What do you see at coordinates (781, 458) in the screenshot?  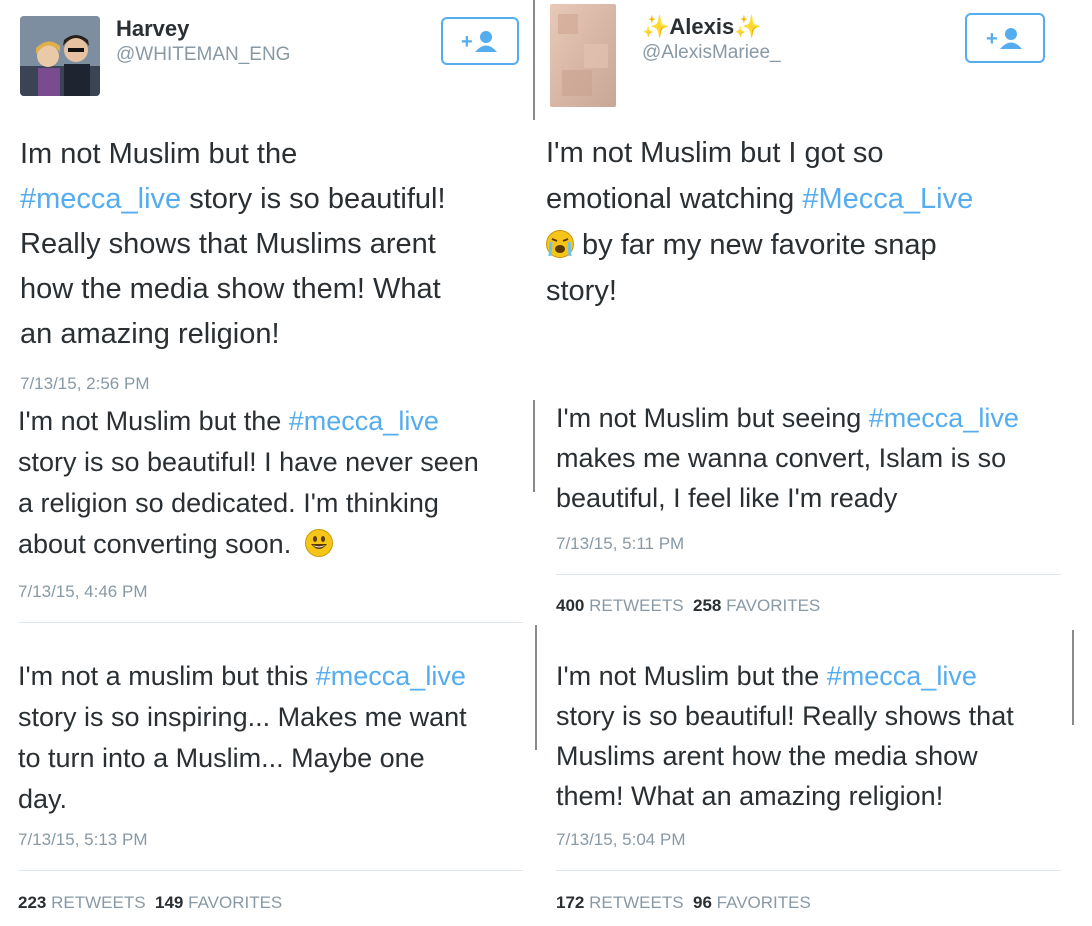 I see `tweet-line: makes me wanna convert, Islam is so` at bounding box center [781, 458].